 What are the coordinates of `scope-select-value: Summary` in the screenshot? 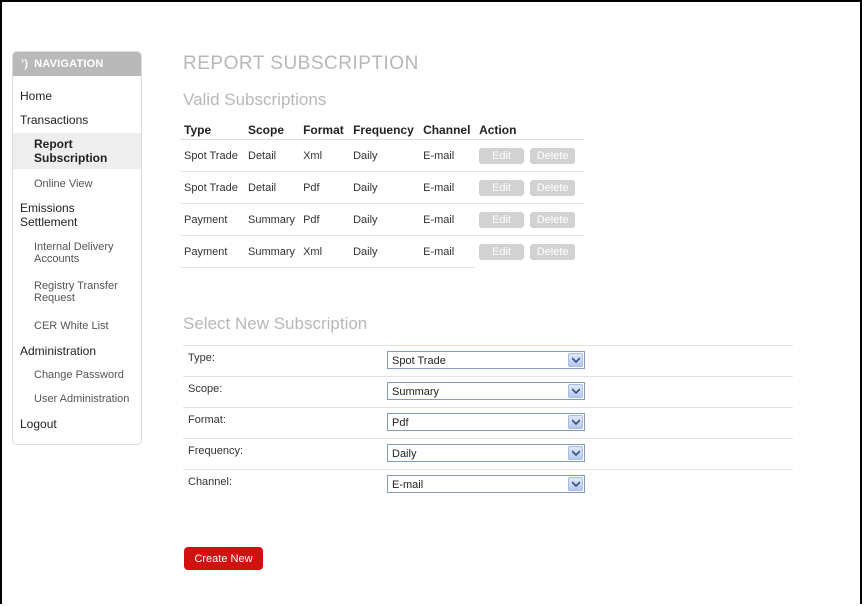 It's located at (416, 392).